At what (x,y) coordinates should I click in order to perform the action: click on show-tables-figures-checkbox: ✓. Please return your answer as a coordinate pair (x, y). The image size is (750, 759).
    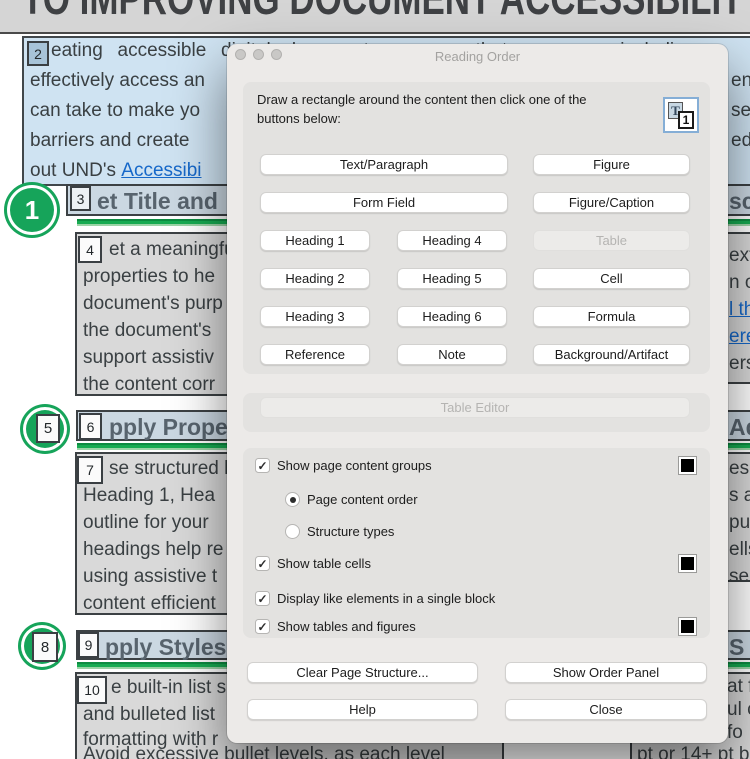
    Looking at the image, I should click on (262, 626).